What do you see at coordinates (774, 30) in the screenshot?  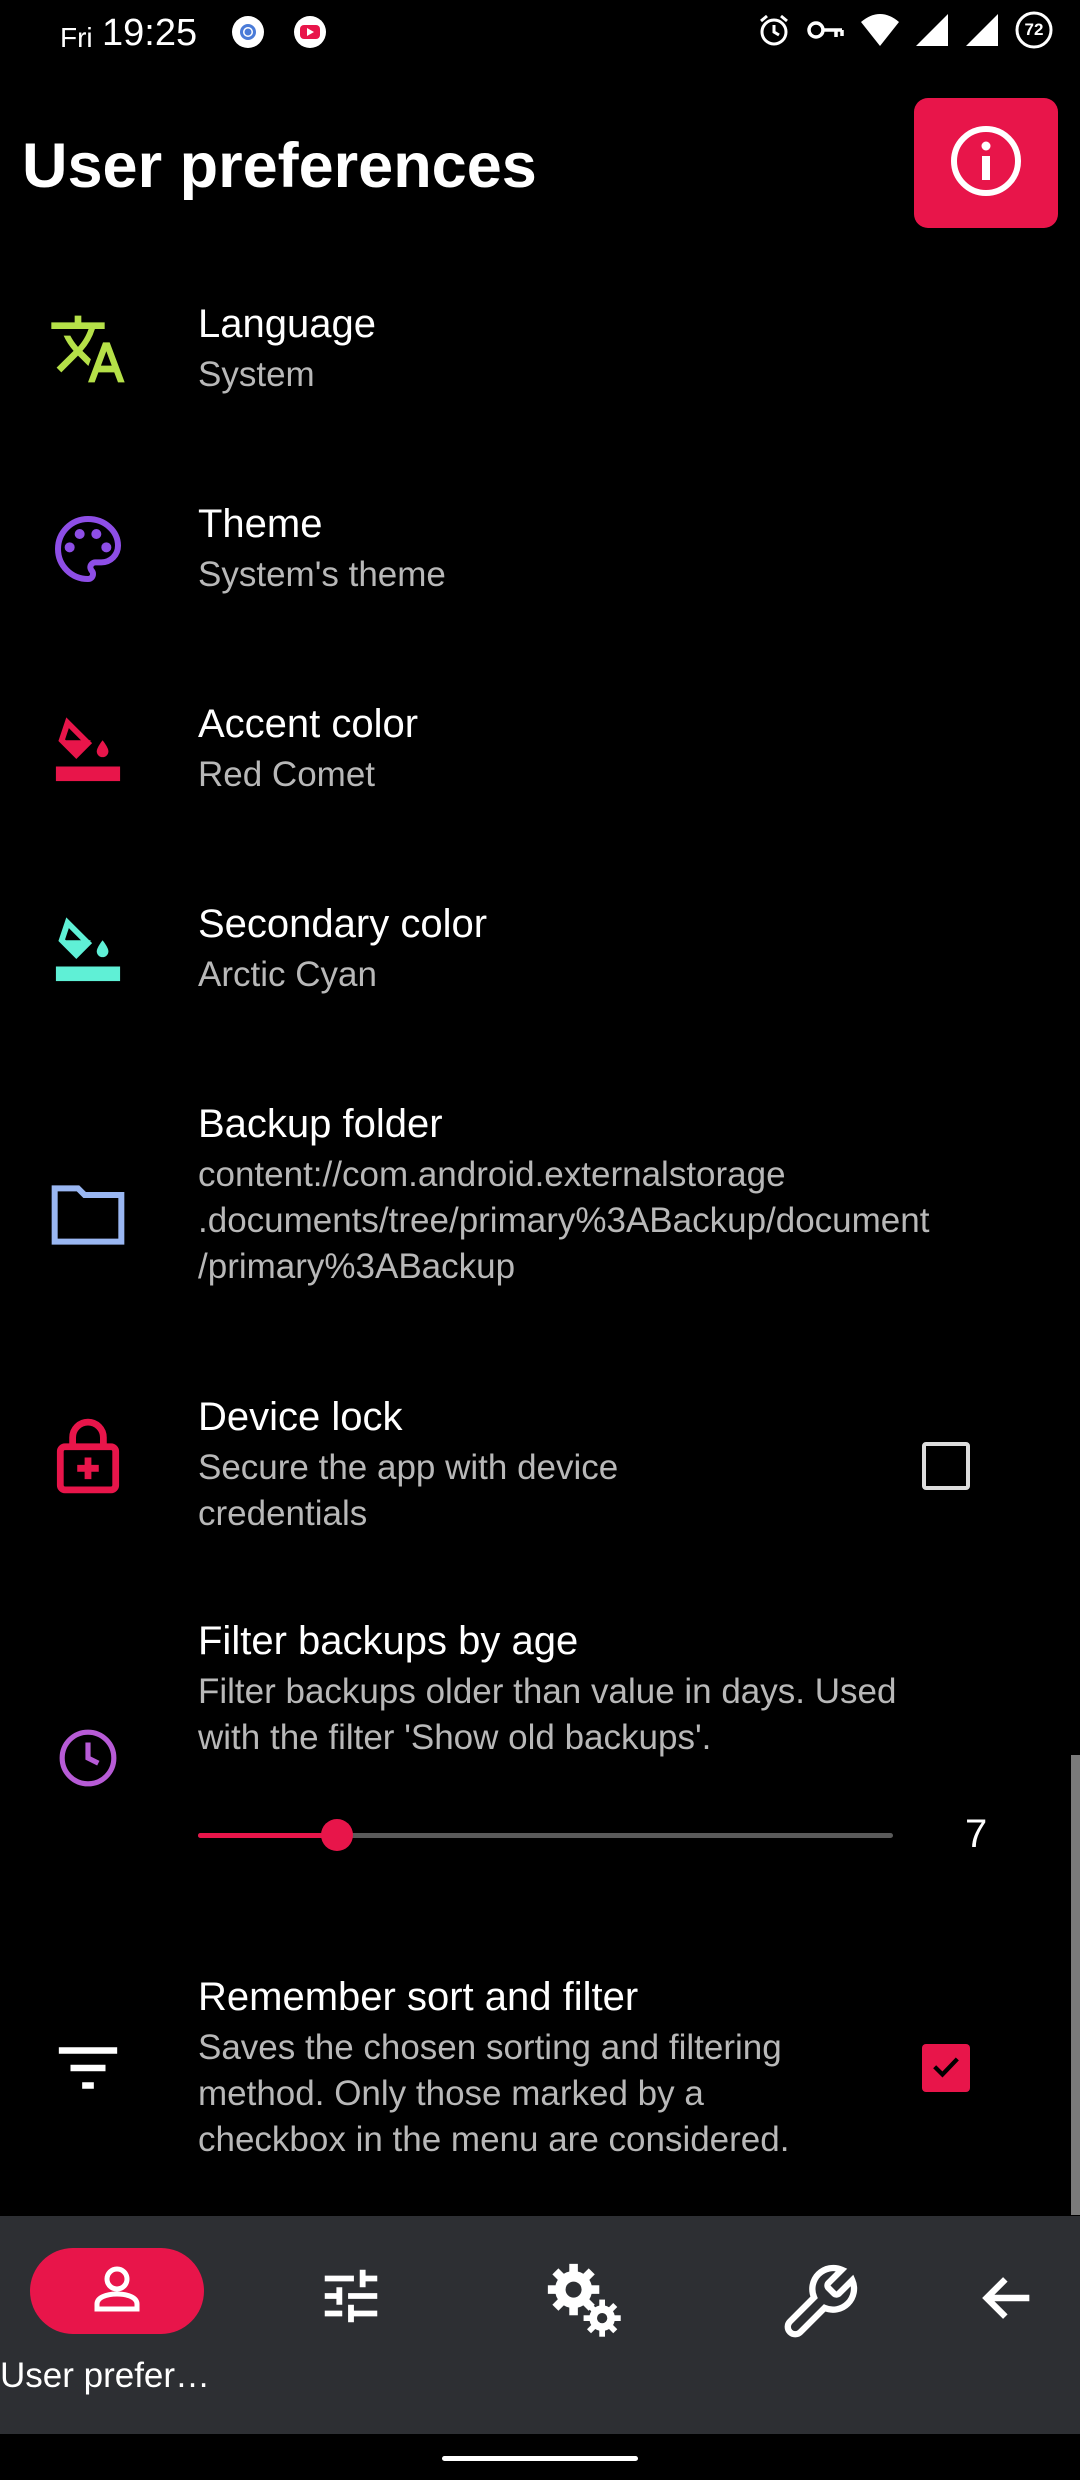 I see `alarm-icon` at bounding box center [774, 30].